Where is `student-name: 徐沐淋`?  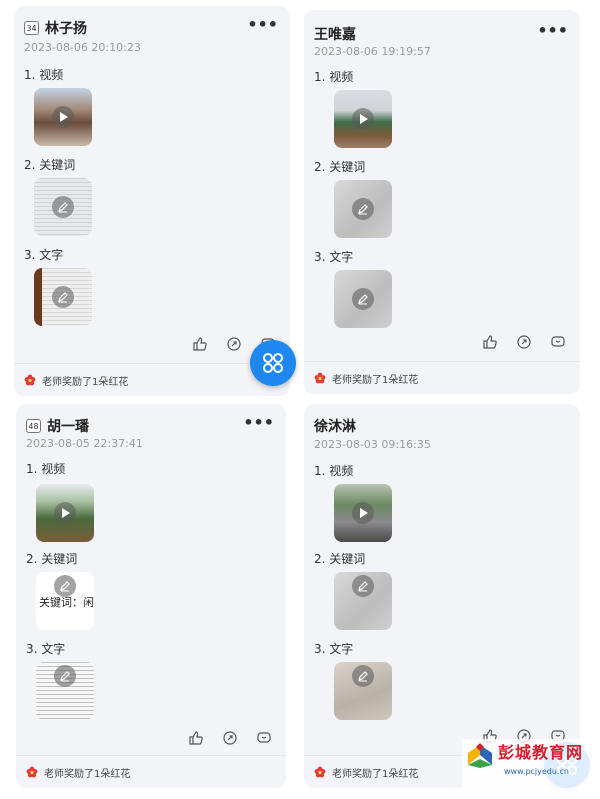 student-name: 徐沐淋 is located at coordinates (335, 427).